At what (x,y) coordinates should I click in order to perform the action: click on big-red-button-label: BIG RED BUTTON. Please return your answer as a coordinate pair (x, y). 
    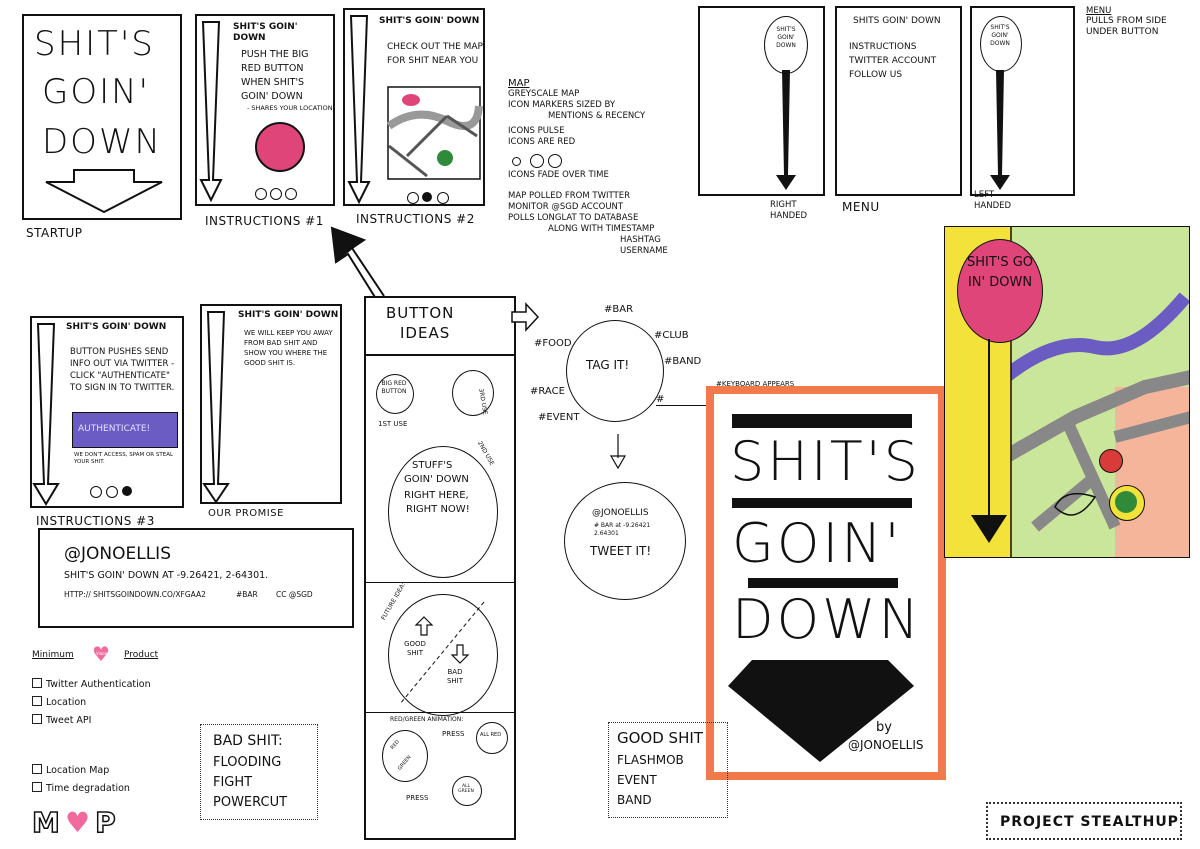
    Looking at the image, I should click on (394, 387).